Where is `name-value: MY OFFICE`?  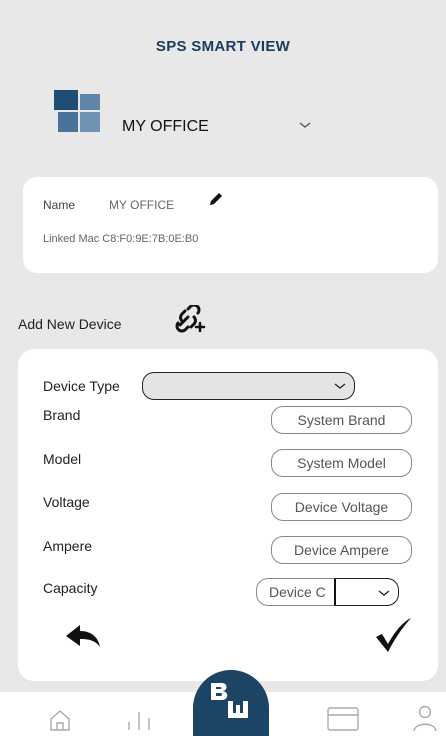 name-value: MY OFFICE is located at coordinates (142, 205).